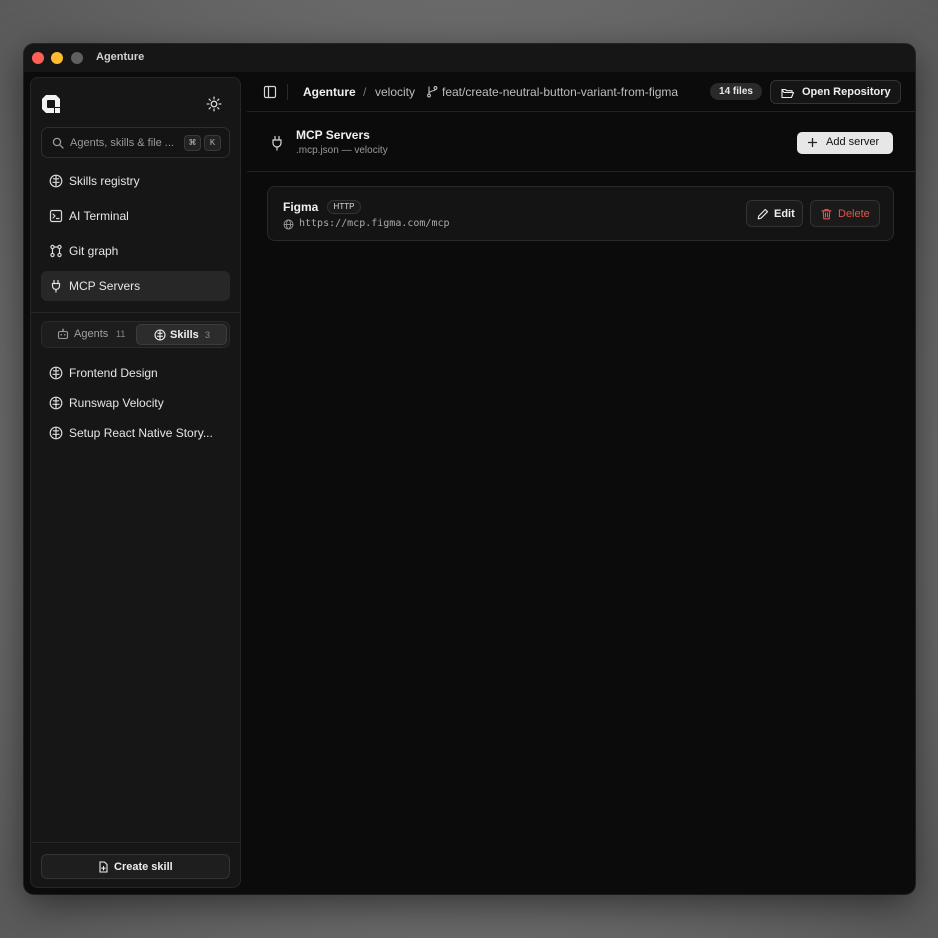  I want to click on title-bar: Agenture, so click(469, 58).